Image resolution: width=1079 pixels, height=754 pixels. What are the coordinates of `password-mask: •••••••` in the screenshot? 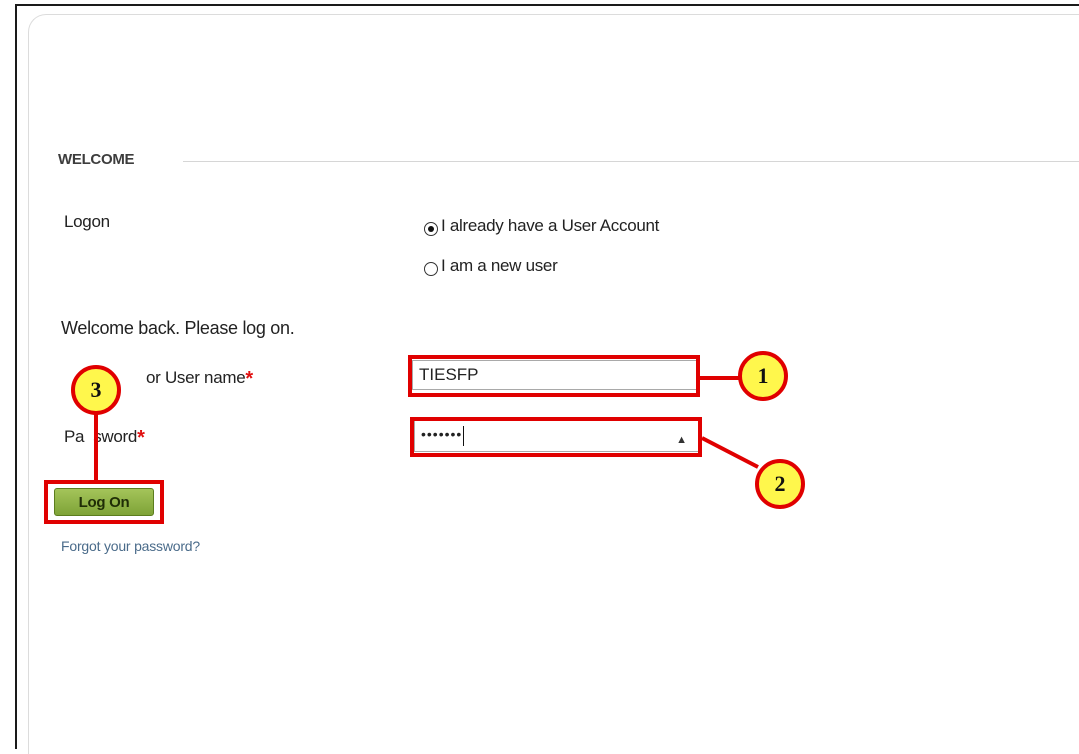 It's located at (442, 434).